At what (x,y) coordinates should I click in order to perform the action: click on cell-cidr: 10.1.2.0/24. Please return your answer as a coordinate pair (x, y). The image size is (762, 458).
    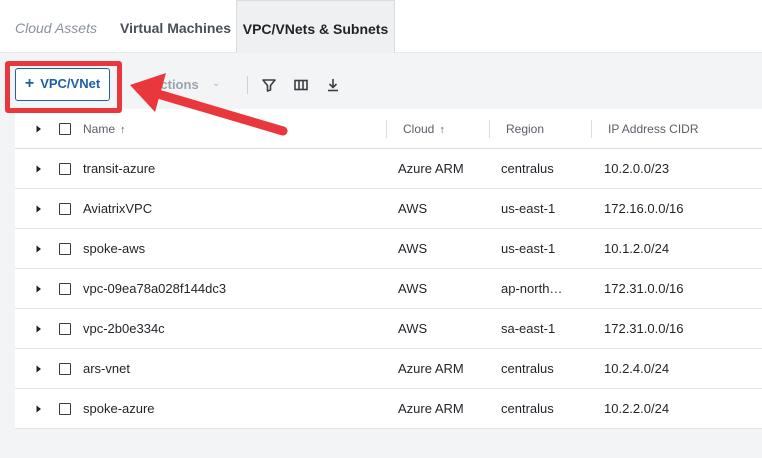
    Looking at the image, I should click on (637, 248).